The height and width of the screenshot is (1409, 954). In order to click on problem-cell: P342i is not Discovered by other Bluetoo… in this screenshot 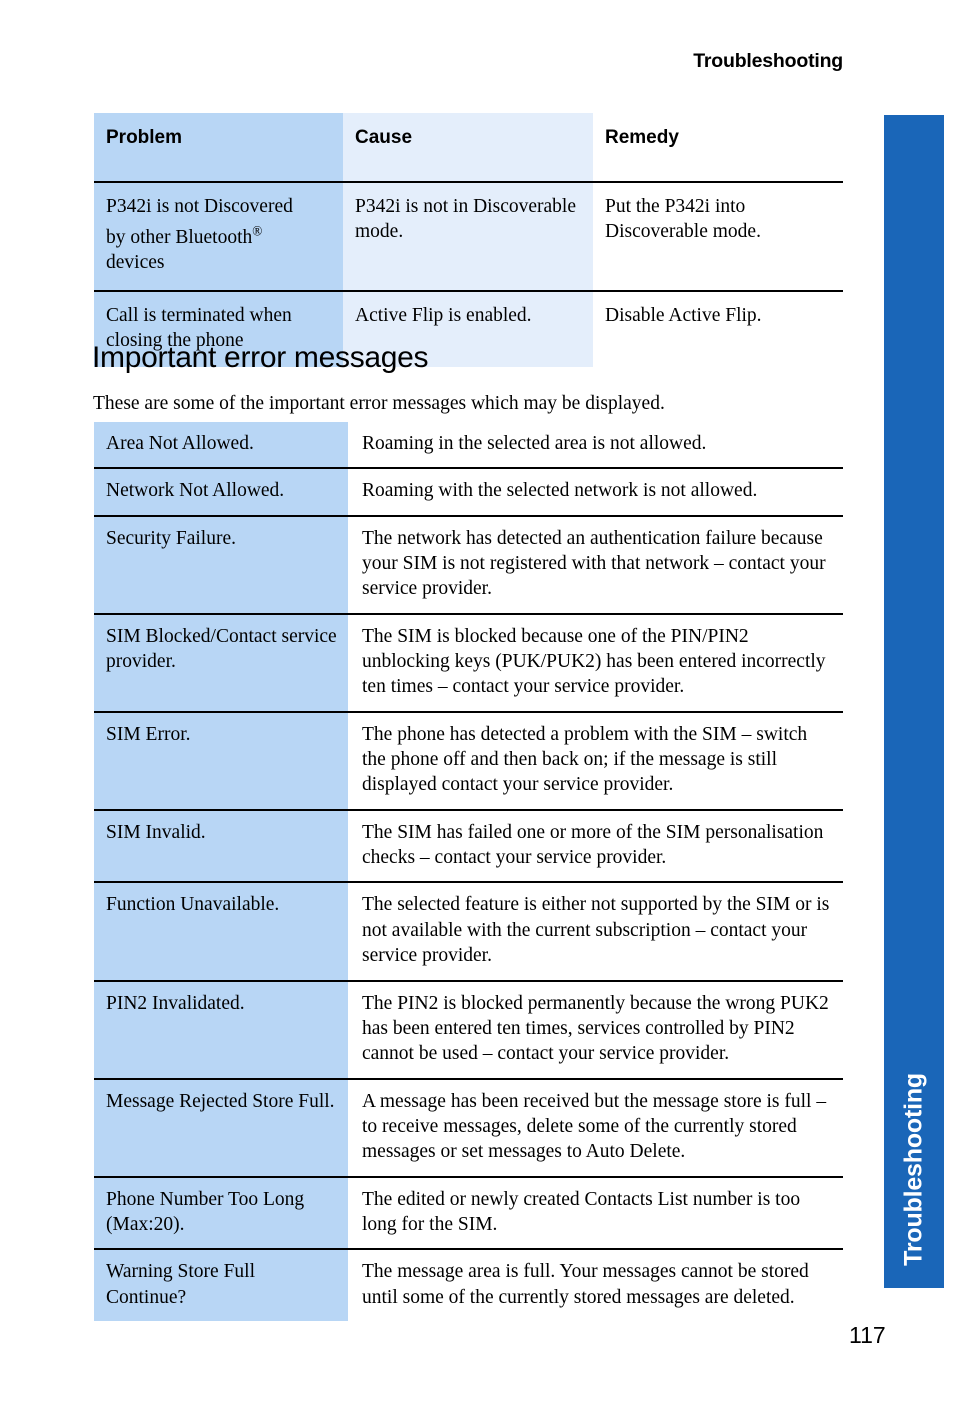, I will do `click(218, 236)`.